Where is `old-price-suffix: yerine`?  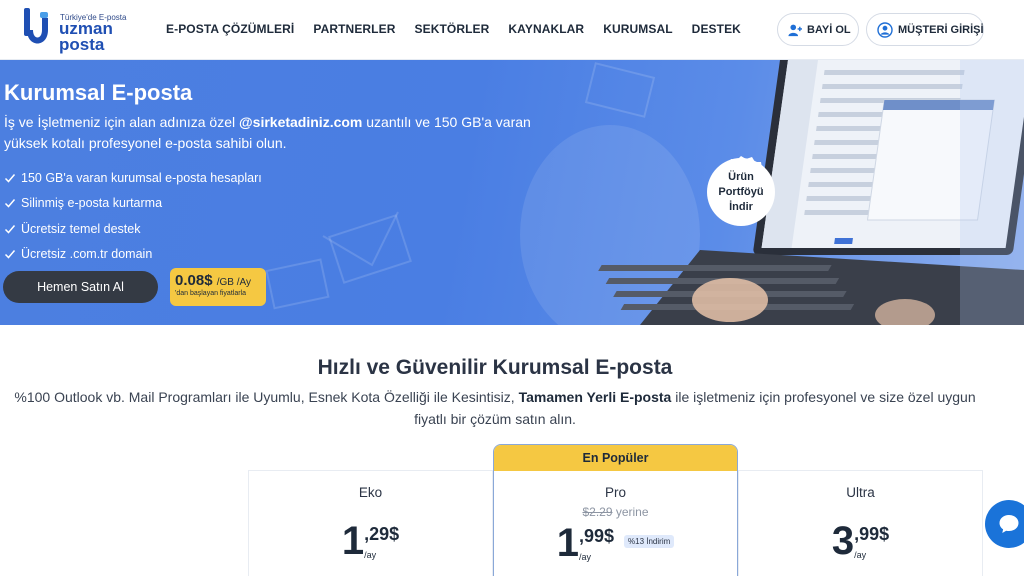
old-price-suffix: yerine is located at coordinates (632, 512).